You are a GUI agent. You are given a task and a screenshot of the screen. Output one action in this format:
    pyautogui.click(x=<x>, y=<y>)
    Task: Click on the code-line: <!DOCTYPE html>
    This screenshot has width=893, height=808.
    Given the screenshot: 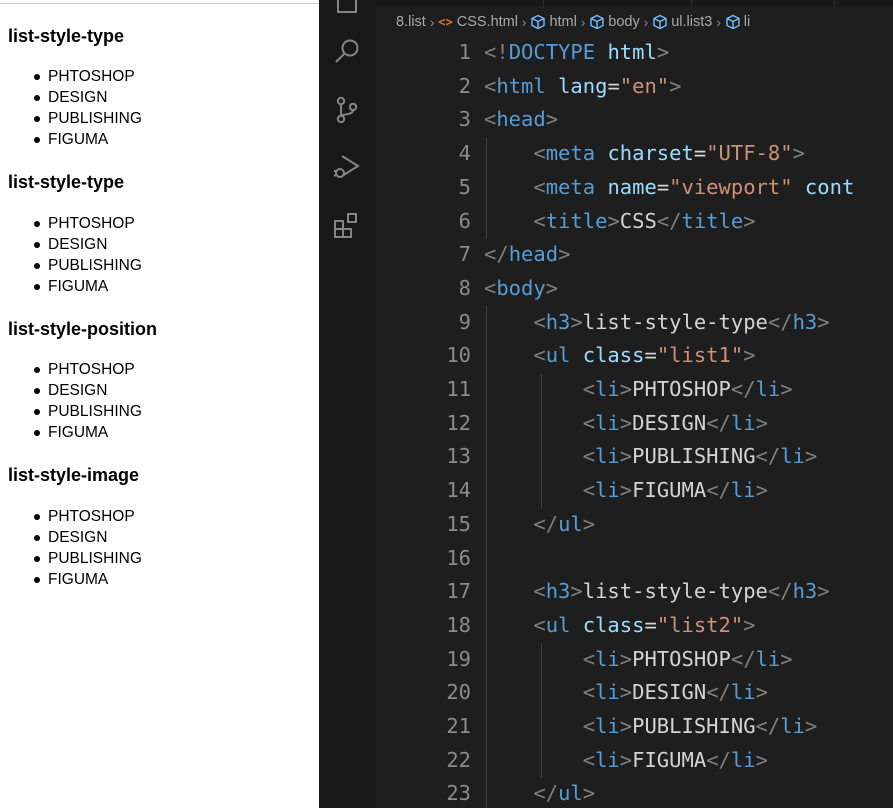 What is the action you would take?
    pyautogui.click(x=576, y=53)
    